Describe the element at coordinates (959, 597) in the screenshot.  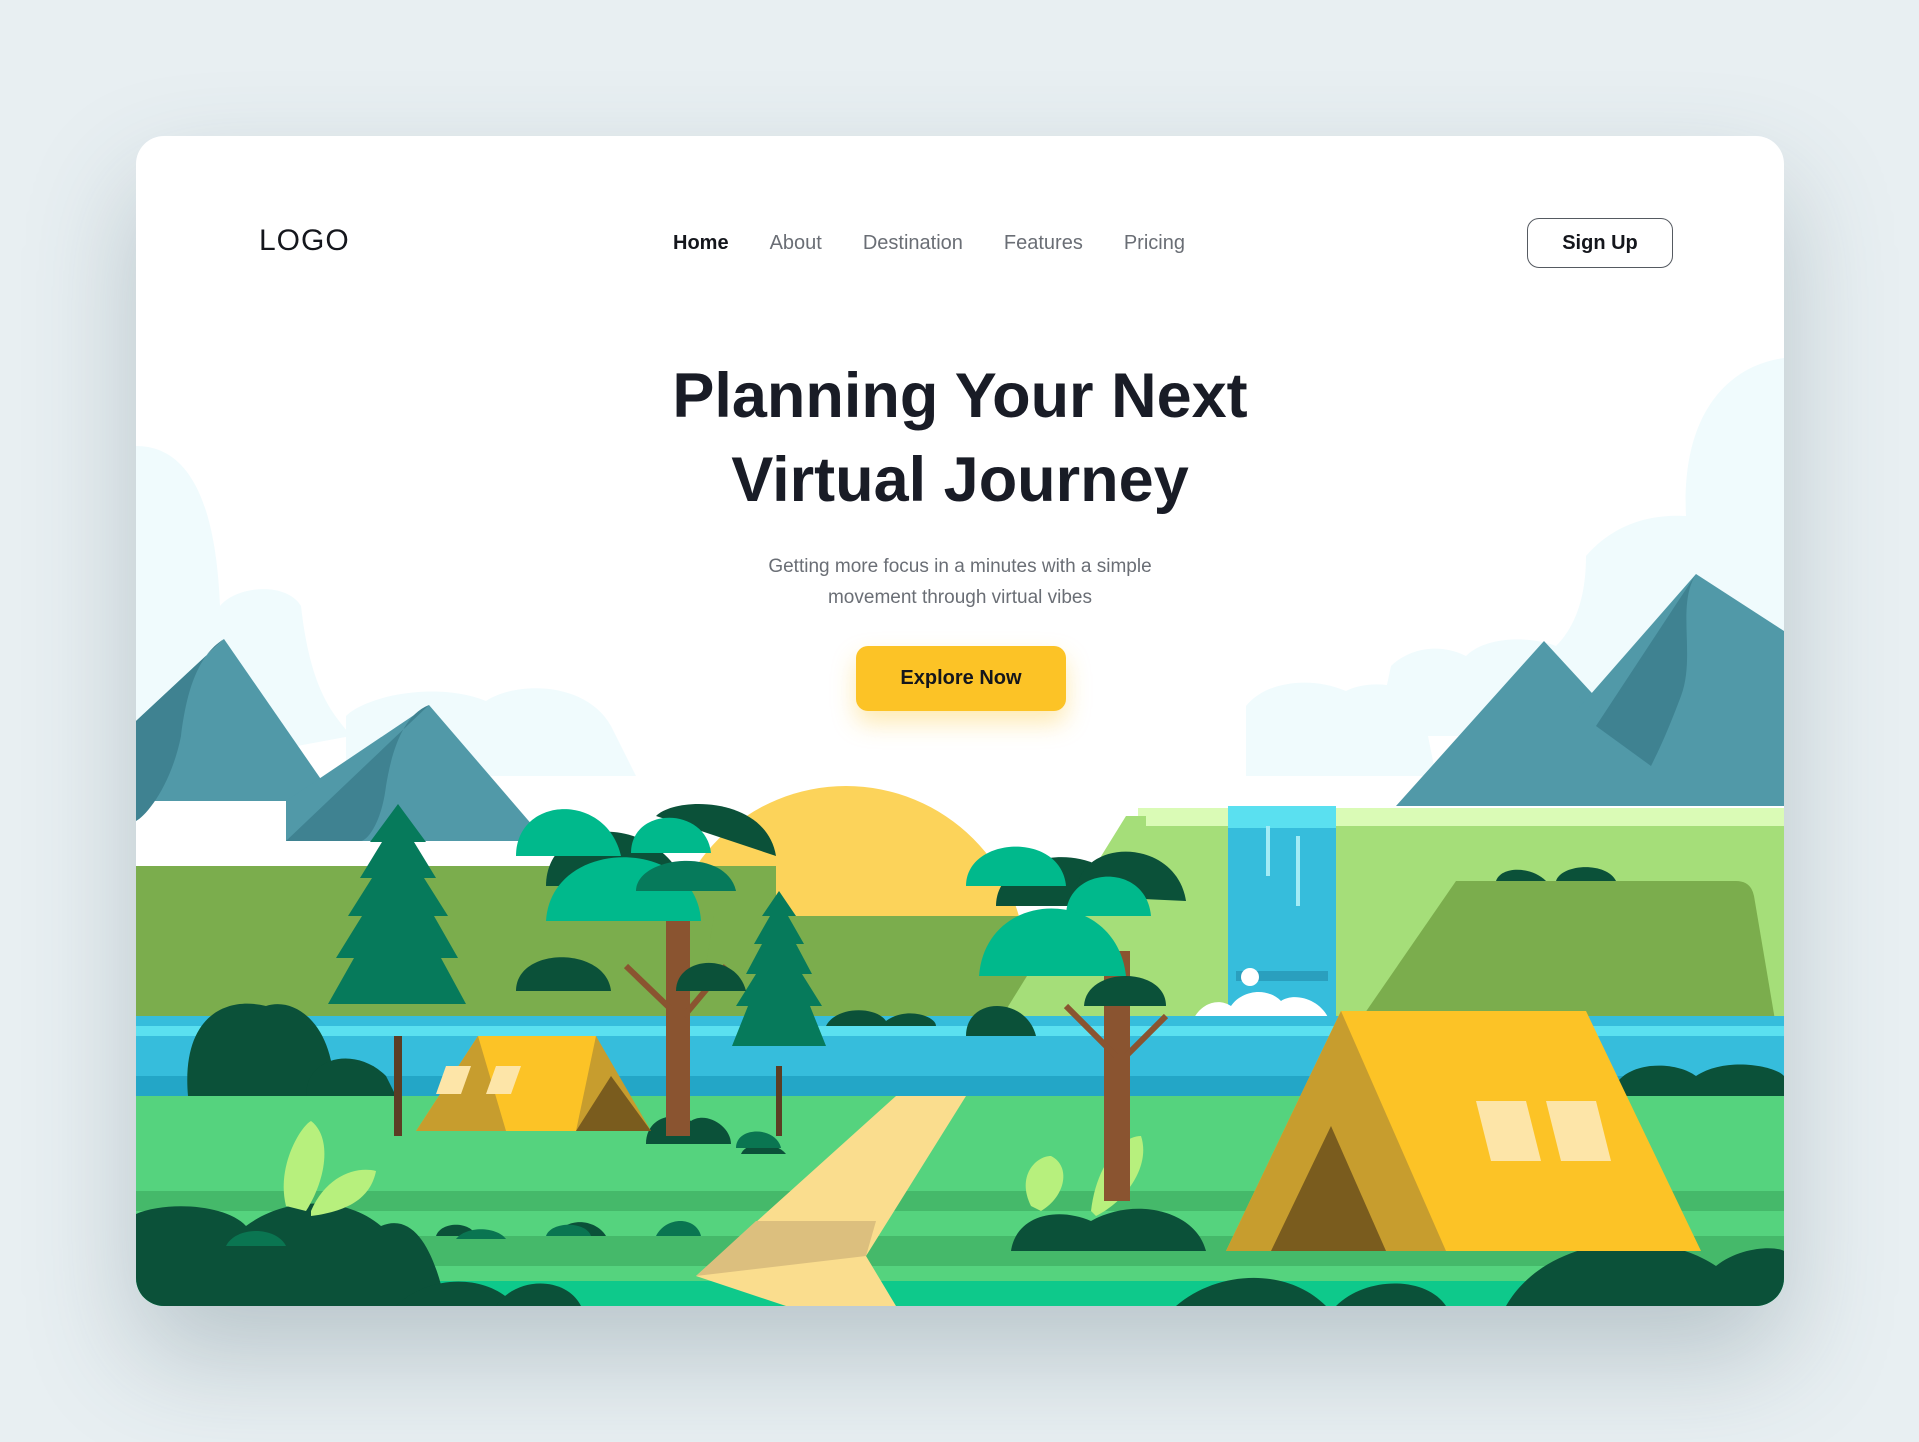
I see `hero-subtitle-line-2: movement through virtual vibes` at that location.